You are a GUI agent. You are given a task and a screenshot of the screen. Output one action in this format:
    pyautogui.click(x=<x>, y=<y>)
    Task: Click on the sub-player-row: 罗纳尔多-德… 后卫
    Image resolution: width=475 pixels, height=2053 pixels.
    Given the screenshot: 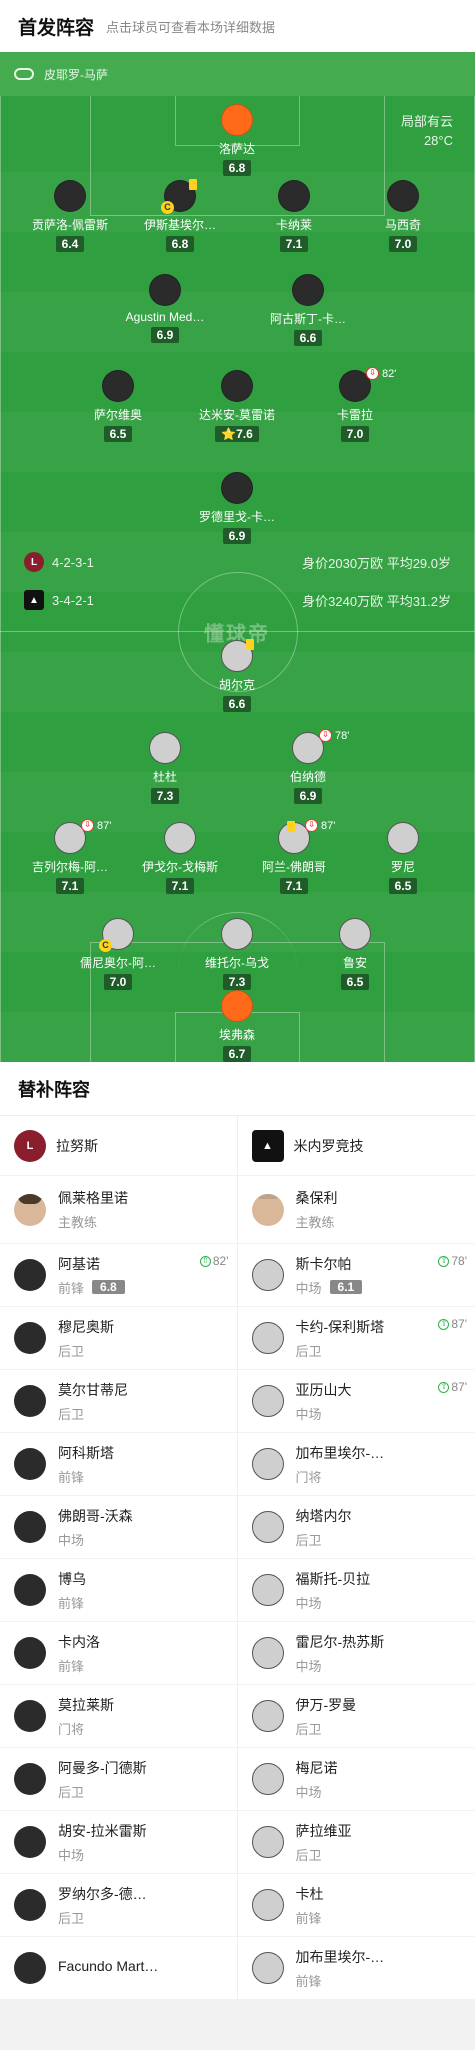 What is the action you would take?
    pyautogui.click(x=118, y=1905)
    